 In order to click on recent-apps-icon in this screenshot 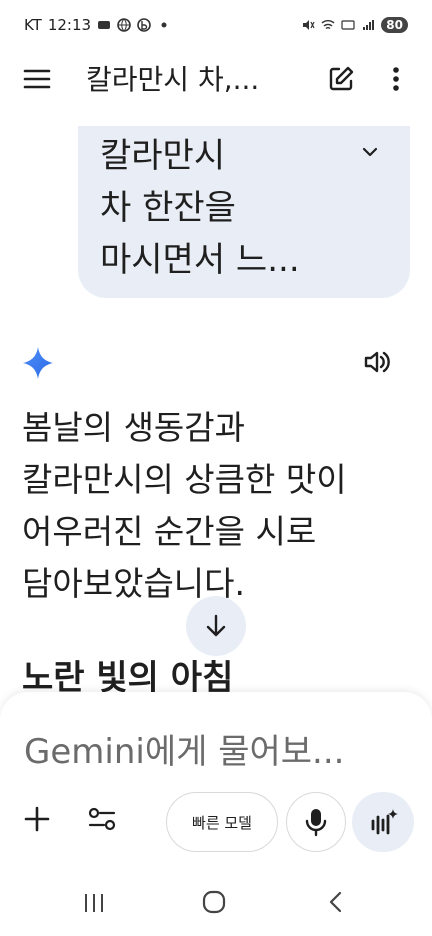, I will do `click(94, 903)`.